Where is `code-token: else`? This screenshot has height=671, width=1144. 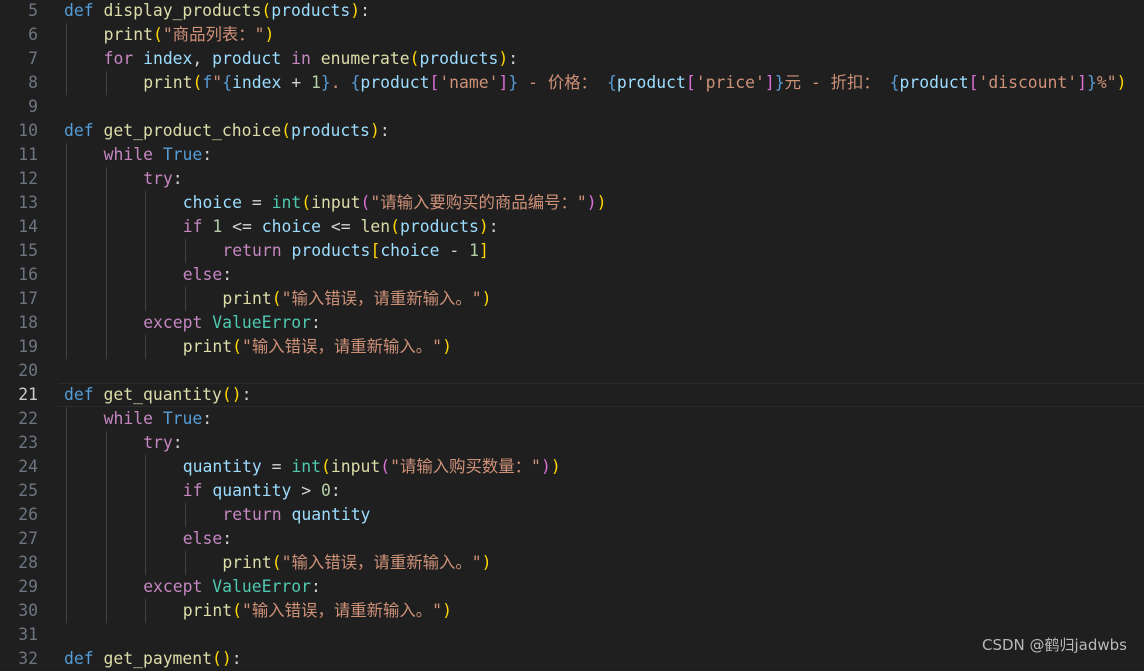 code-token: else is located at coordinates (202, 538).